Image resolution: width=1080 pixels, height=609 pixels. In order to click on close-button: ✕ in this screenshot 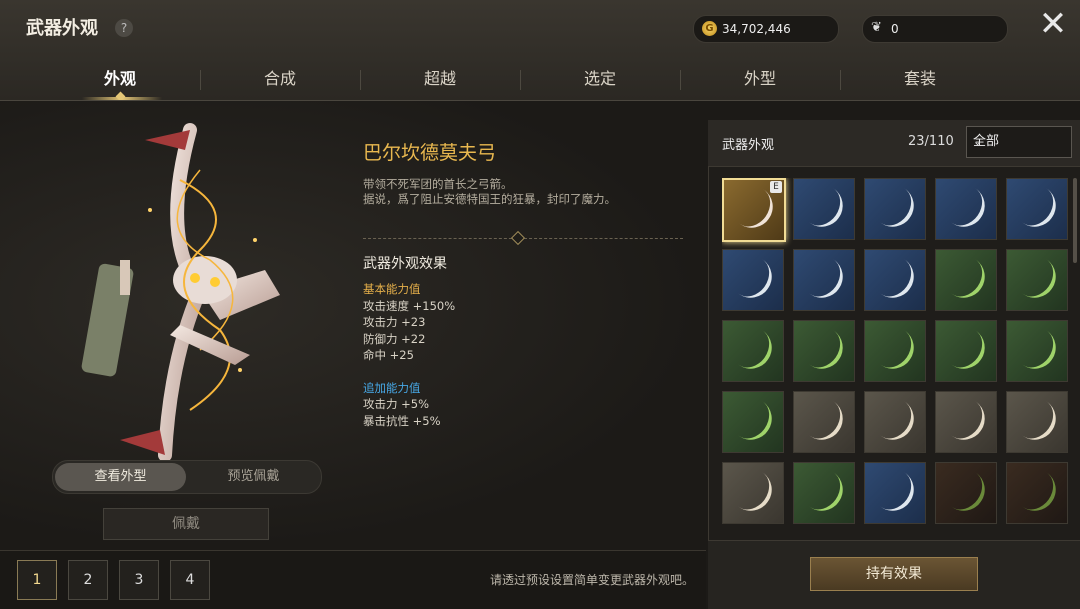, I will do `click(1053, 24)`.